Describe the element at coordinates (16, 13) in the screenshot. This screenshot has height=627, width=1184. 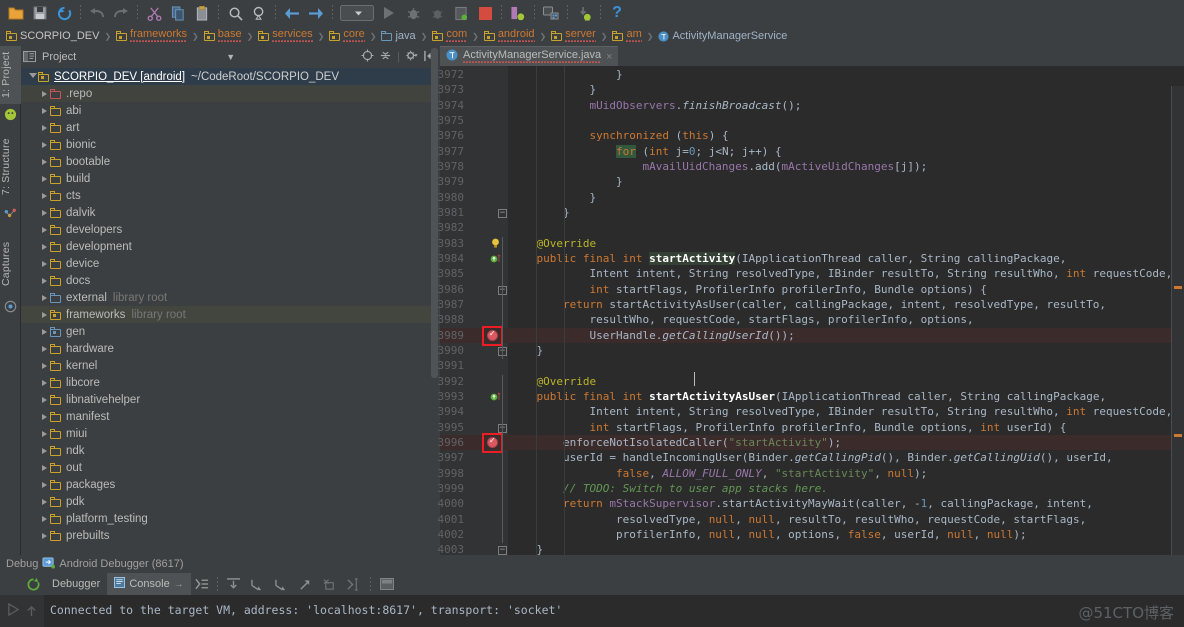
I see `open-folder-icon` at that location.